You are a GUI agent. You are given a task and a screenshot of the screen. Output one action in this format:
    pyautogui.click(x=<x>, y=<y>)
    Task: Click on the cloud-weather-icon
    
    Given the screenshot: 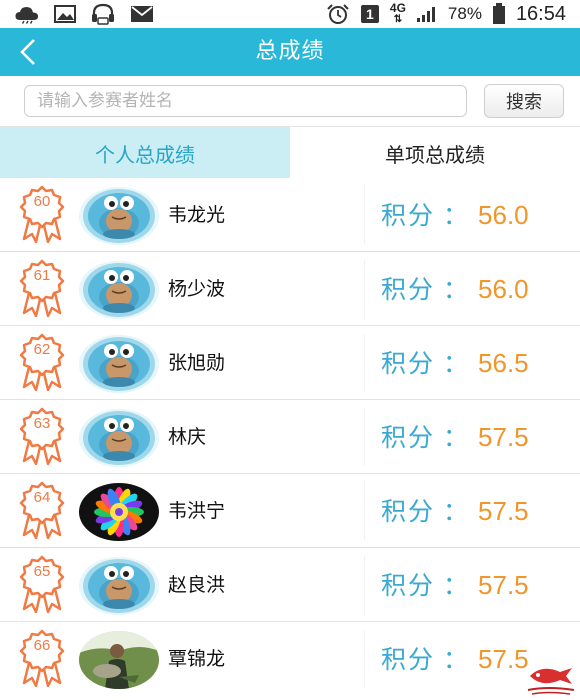 What is the action you would take?
    pyautogui.click(x=27, y=14)
    